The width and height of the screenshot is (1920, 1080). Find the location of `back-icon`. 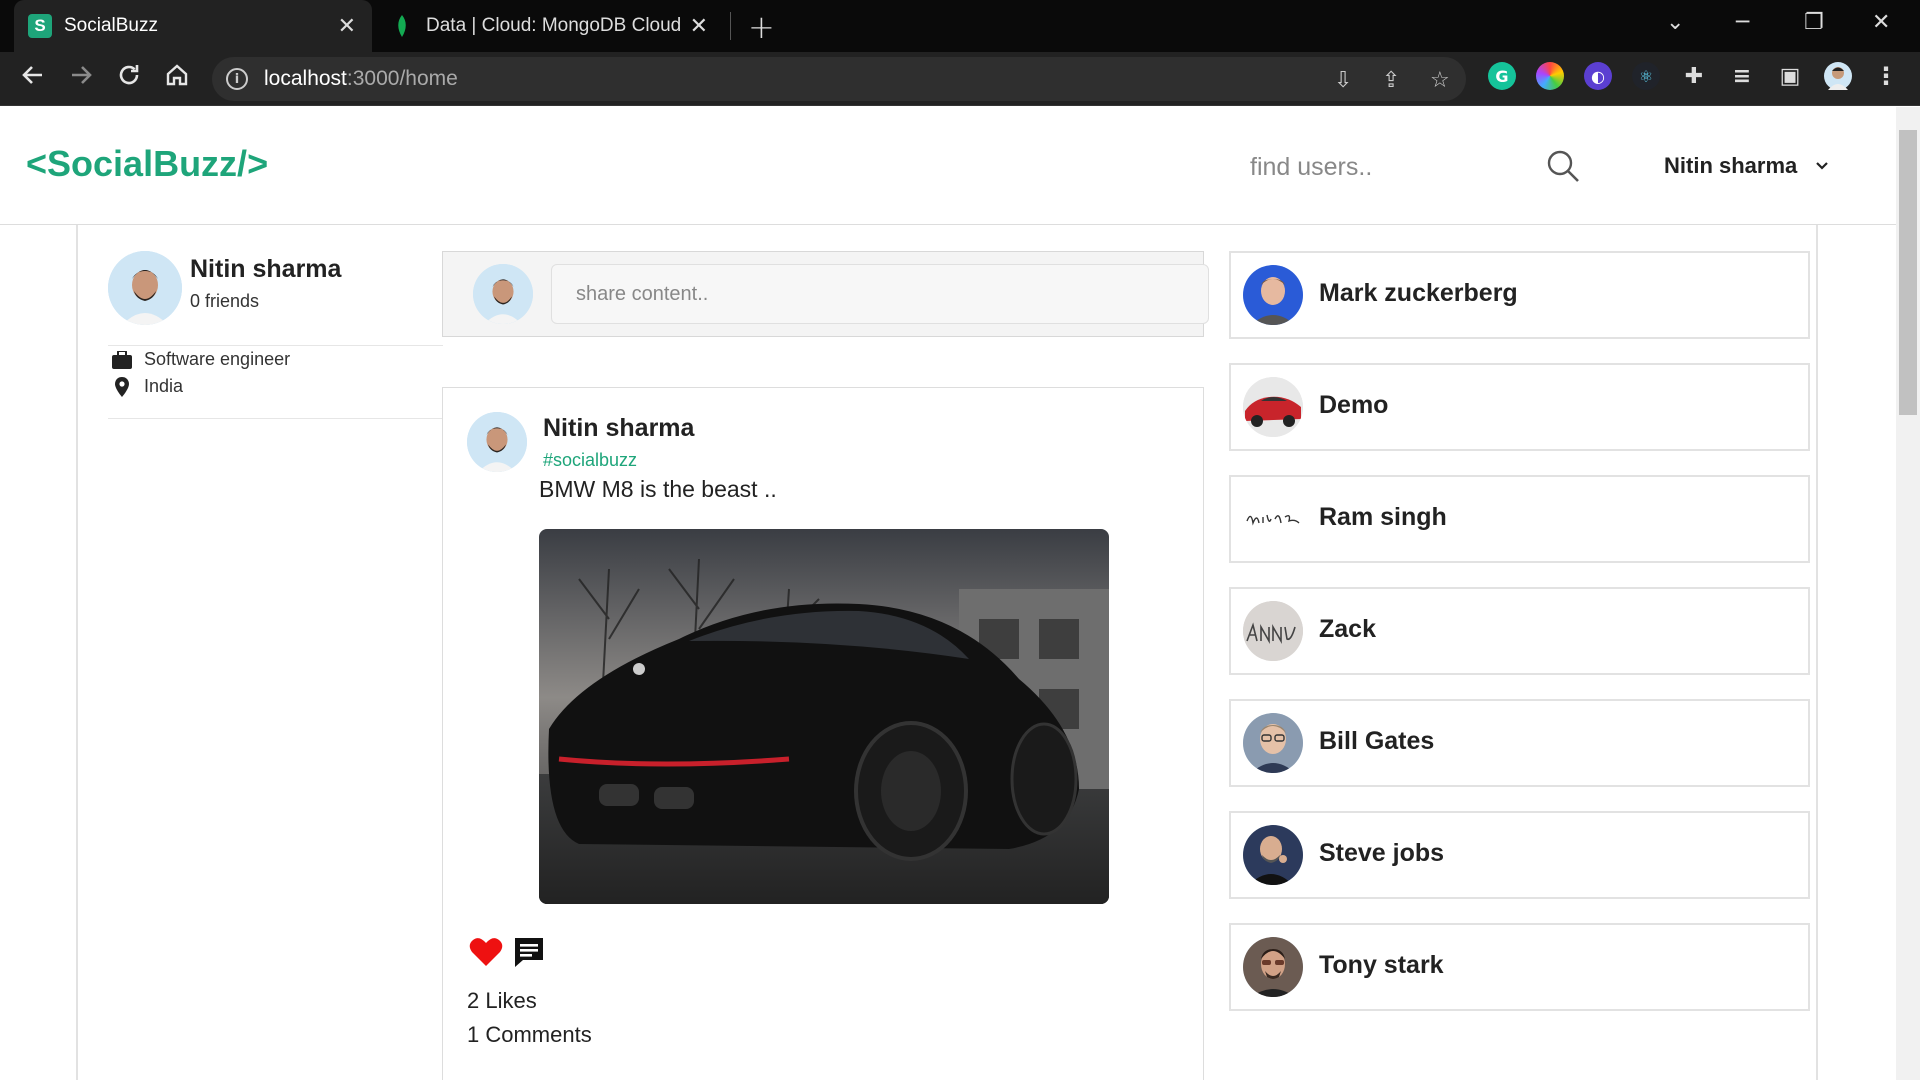

back-icon is located at coordinates (33, 78).